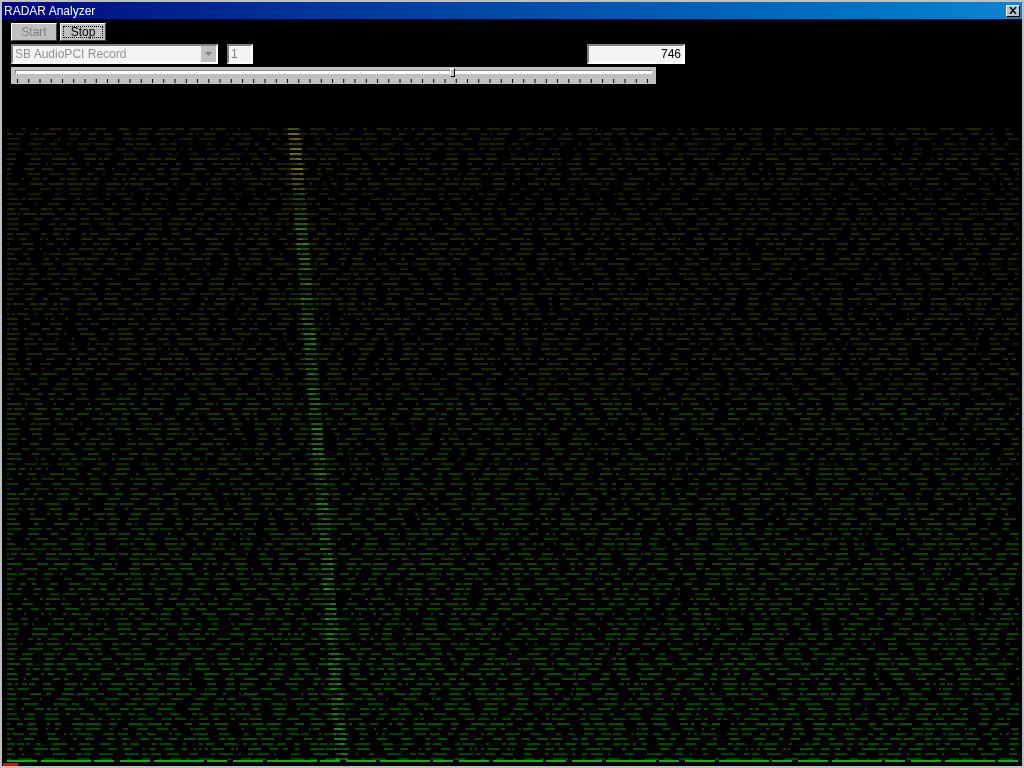 This screenshot has width=1024, height=768. What do you see at coordinates (453, 72) in the screenshot?
I see `slider-thumb` at bounding box center [453, 72].